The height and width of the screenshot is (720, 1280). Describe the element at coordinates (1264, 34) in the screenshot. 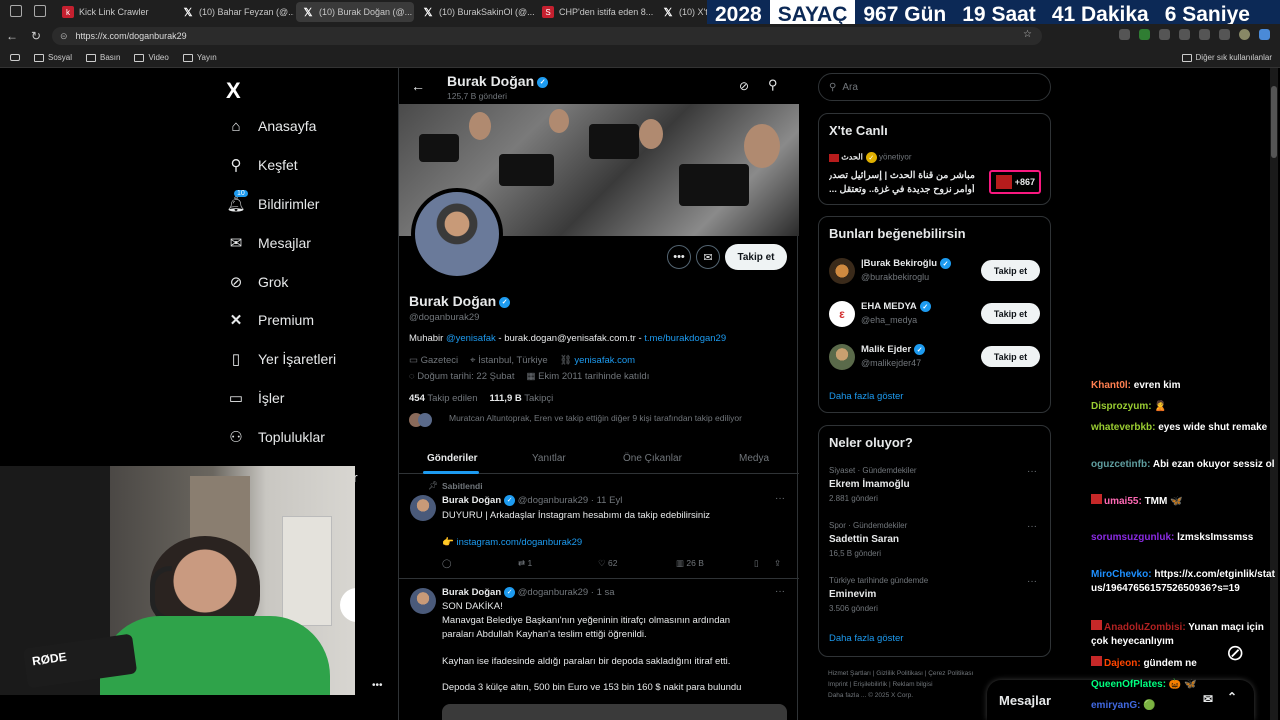

I see `copilot-icon` at that location.